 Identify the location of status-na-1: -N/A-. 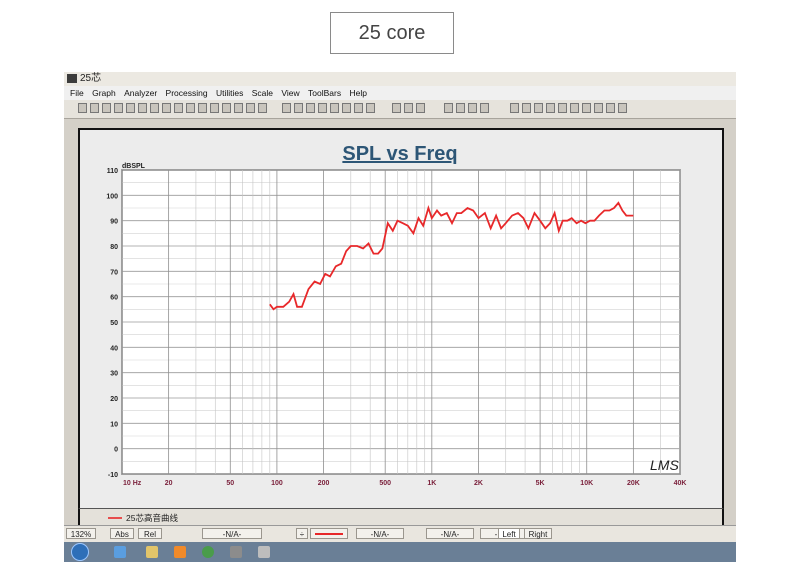
(232, 533).